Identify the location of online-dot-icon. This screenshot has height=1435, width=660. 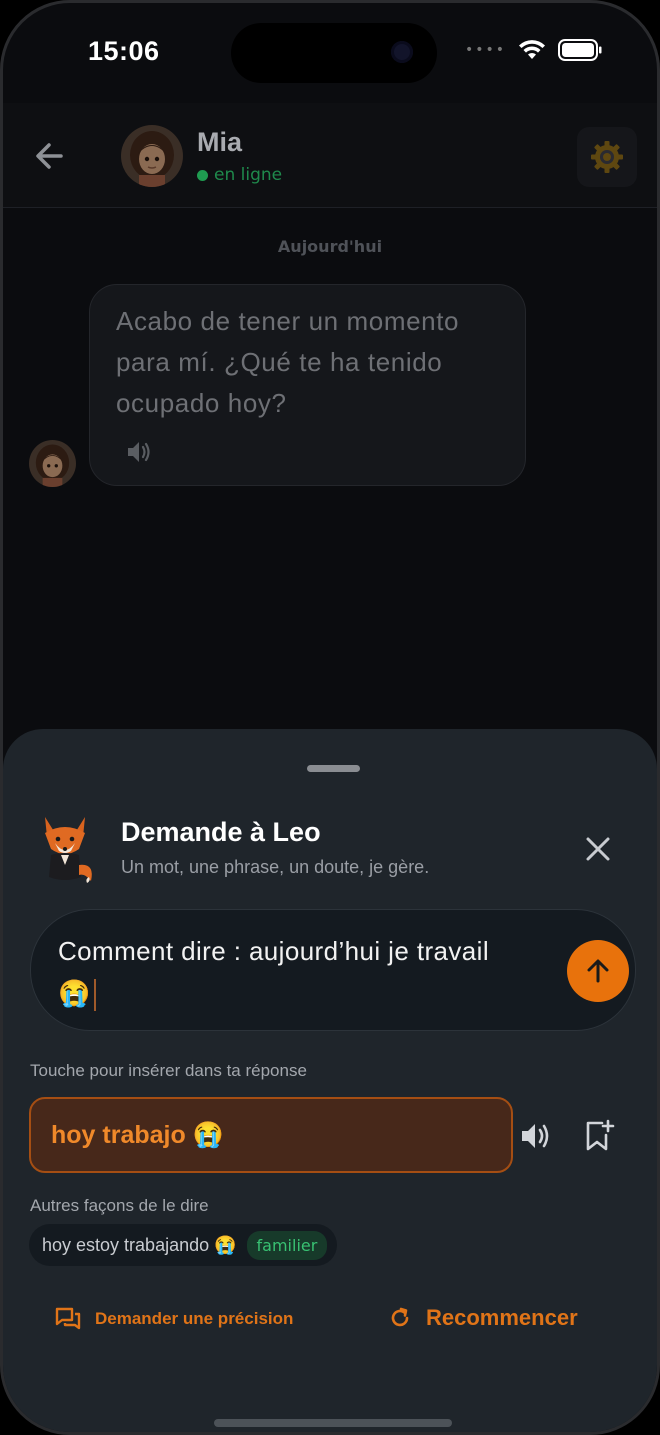
(202, 175).